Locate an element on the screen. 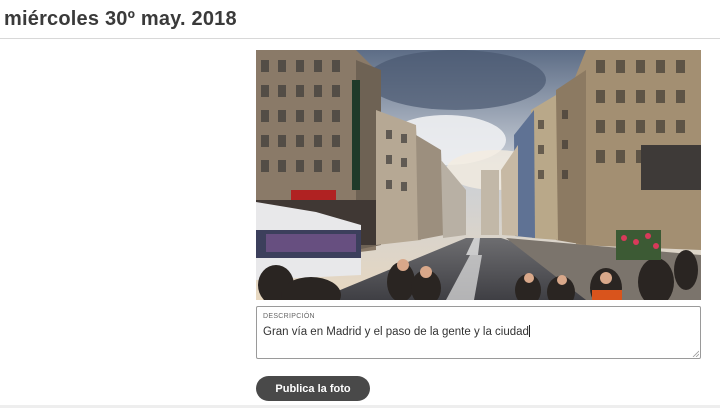 The height and width of the screenshot is (408, 720). resize-grip-icon is located at coordinates (695, 353).